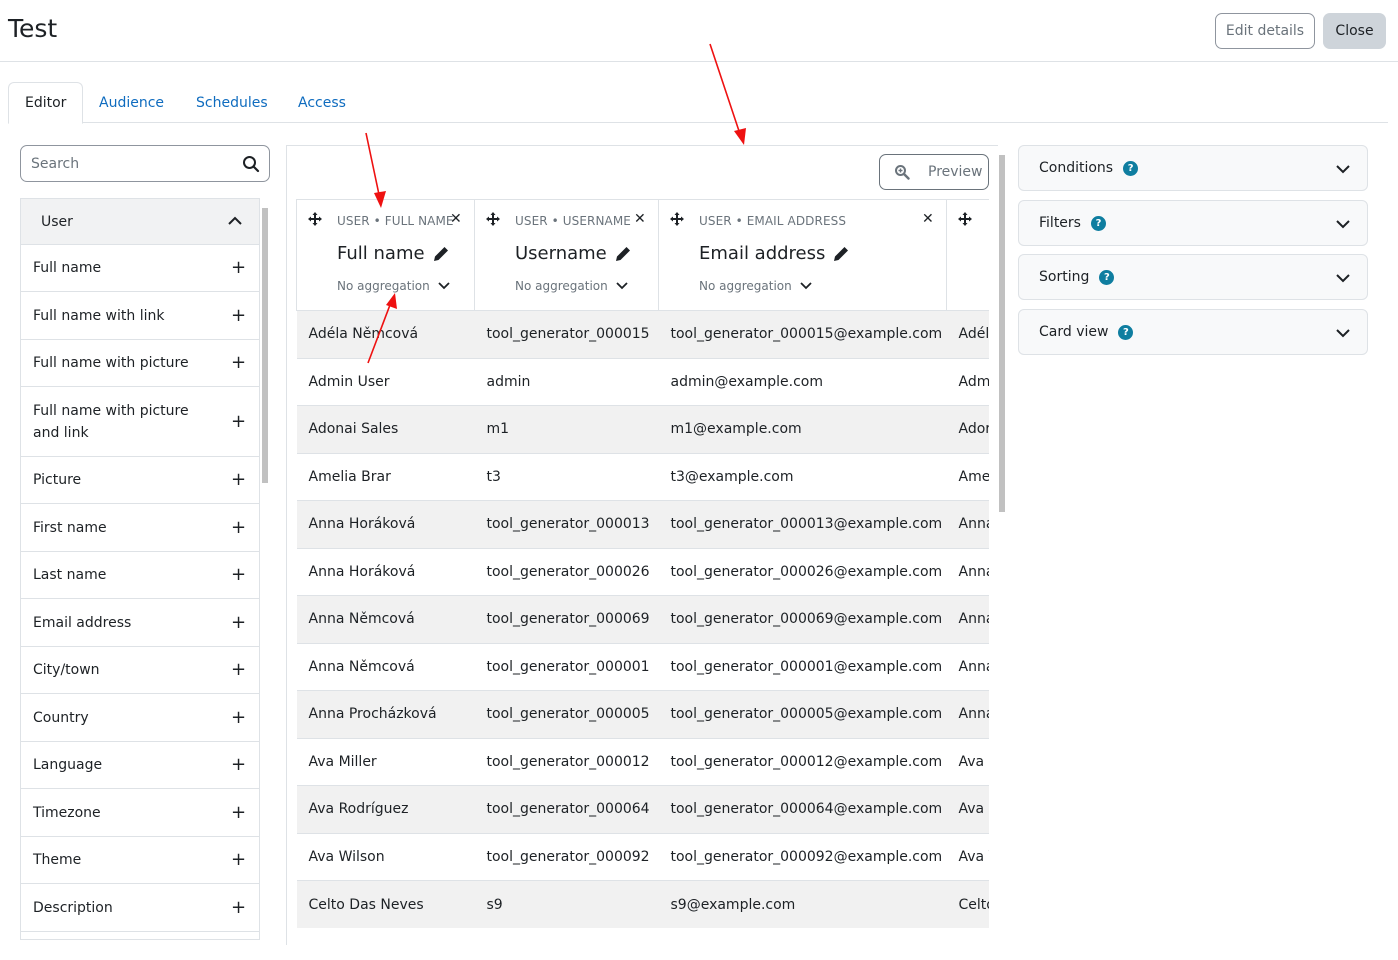 The width and height of the screenshot is (1398, 960). What do you see at coordinates (1193, 168) in the screenshot?
I see `conditions-panel: Conditions?` at bounding box center [1193, 168].